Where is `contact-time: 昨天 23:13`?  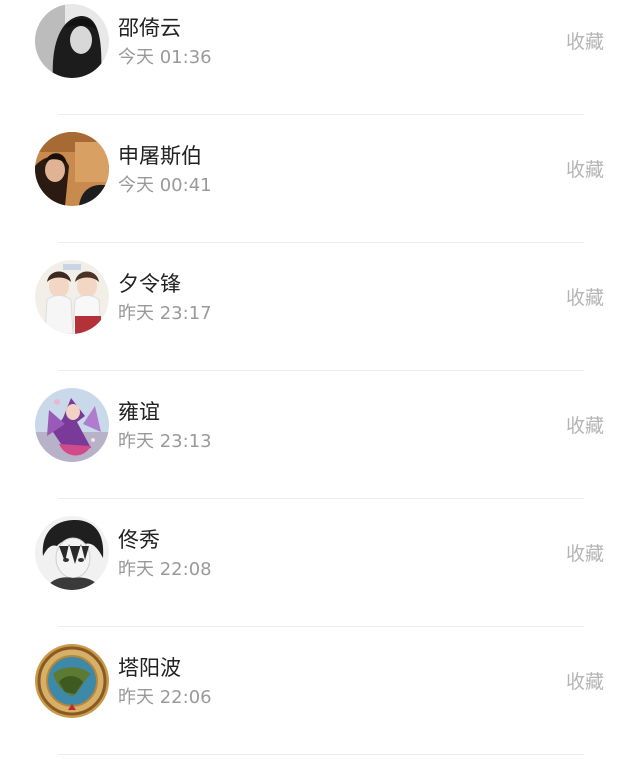
contact-time: 昨天 23:13 is located at coordinates (165, 441).